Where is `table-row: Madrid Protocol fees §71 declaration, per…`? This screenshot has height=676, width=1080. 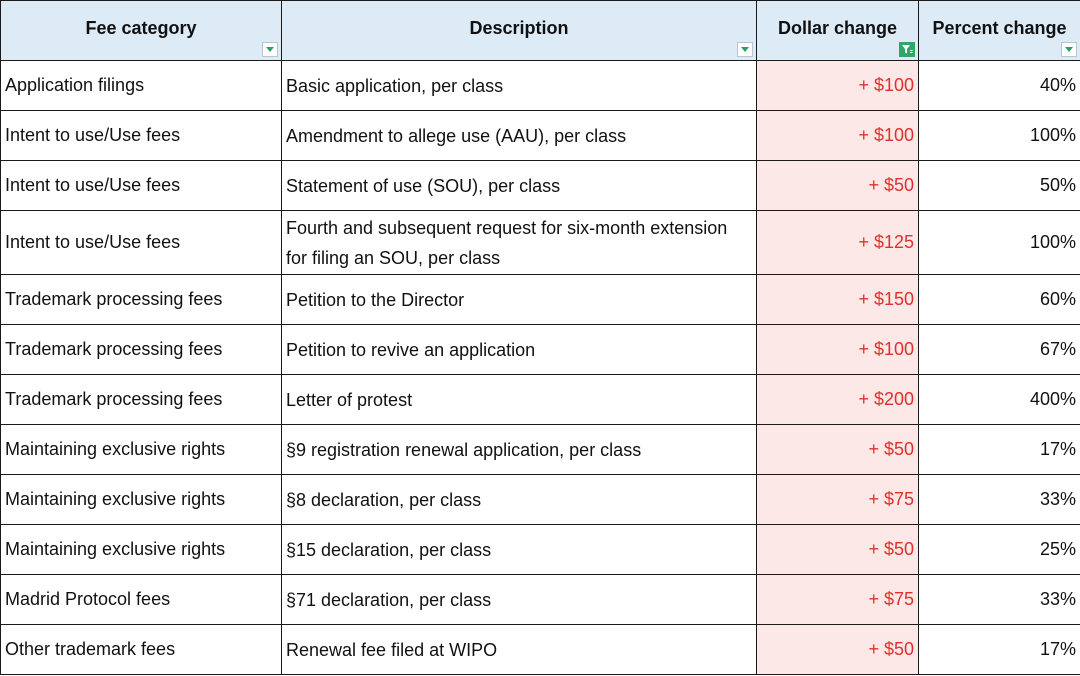
table-row: Madrid Protocol fees §71 declaration, per… is located at coordinates (540, 599).